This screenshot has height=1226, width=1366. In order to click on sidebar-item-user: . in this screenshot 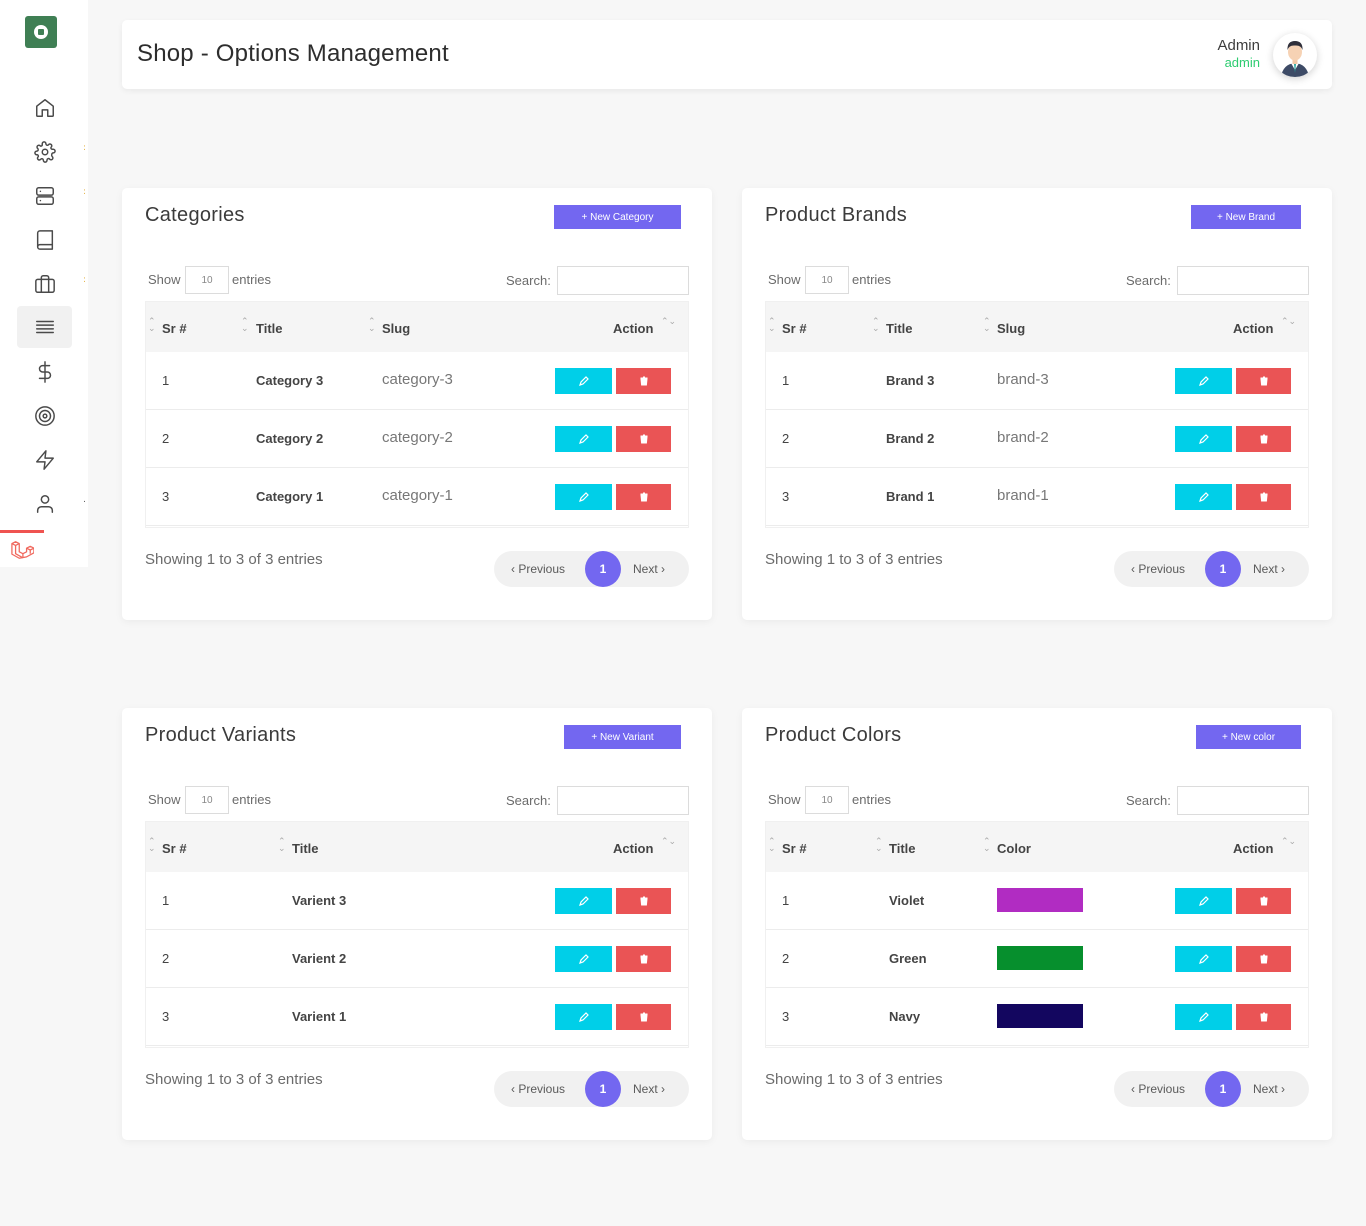, I will do `click(51, 504)`.